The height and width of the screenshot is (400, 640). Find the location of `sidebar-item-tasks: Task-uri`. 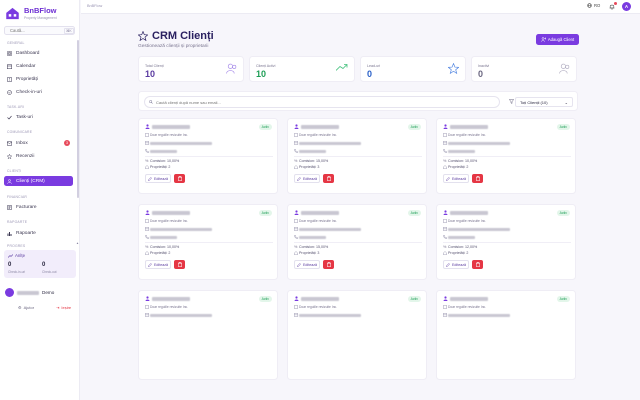

sidebar-item-tasks: Task-uri is located at coordinates (38, 117).